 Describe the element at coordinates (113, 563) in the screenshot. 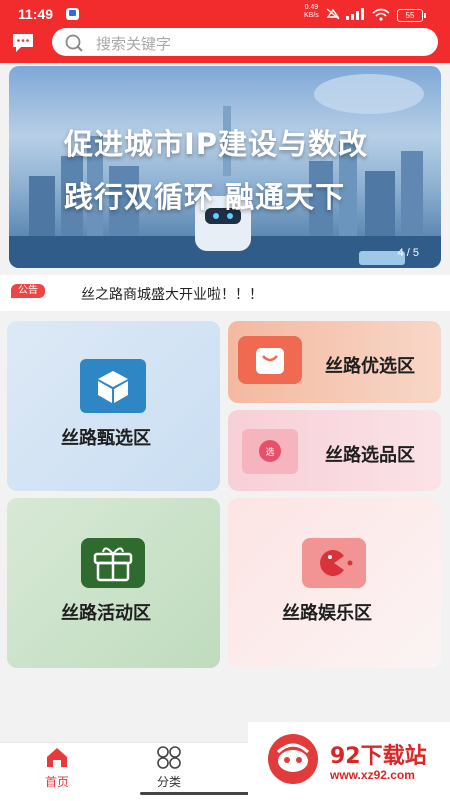

I see `gift-icon` at that location.